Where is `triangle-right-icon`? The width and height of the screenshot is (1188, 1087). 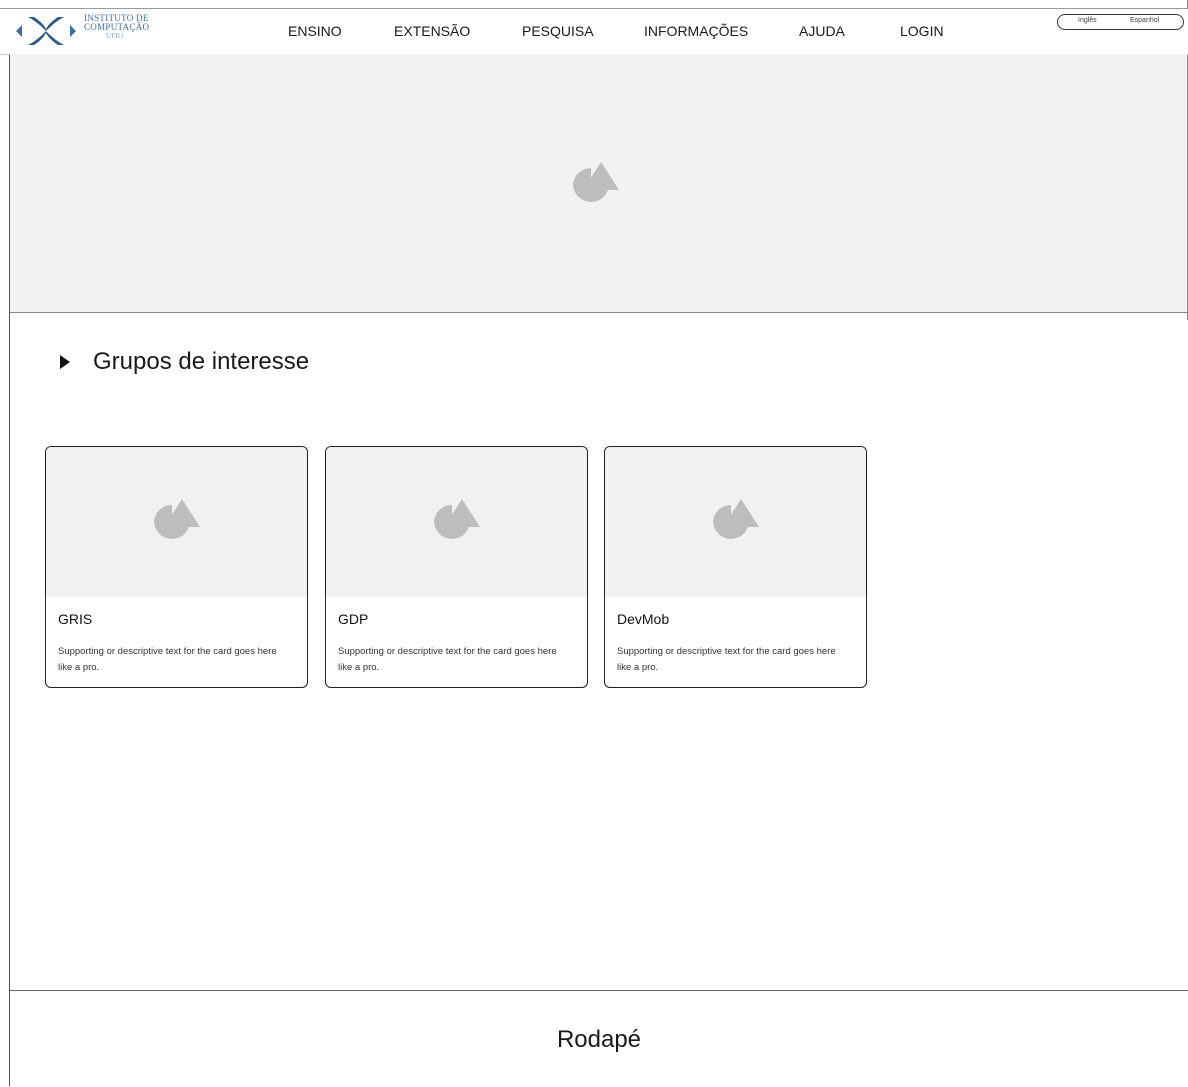 triangle-right-icon is located at coordinates (65, 362).